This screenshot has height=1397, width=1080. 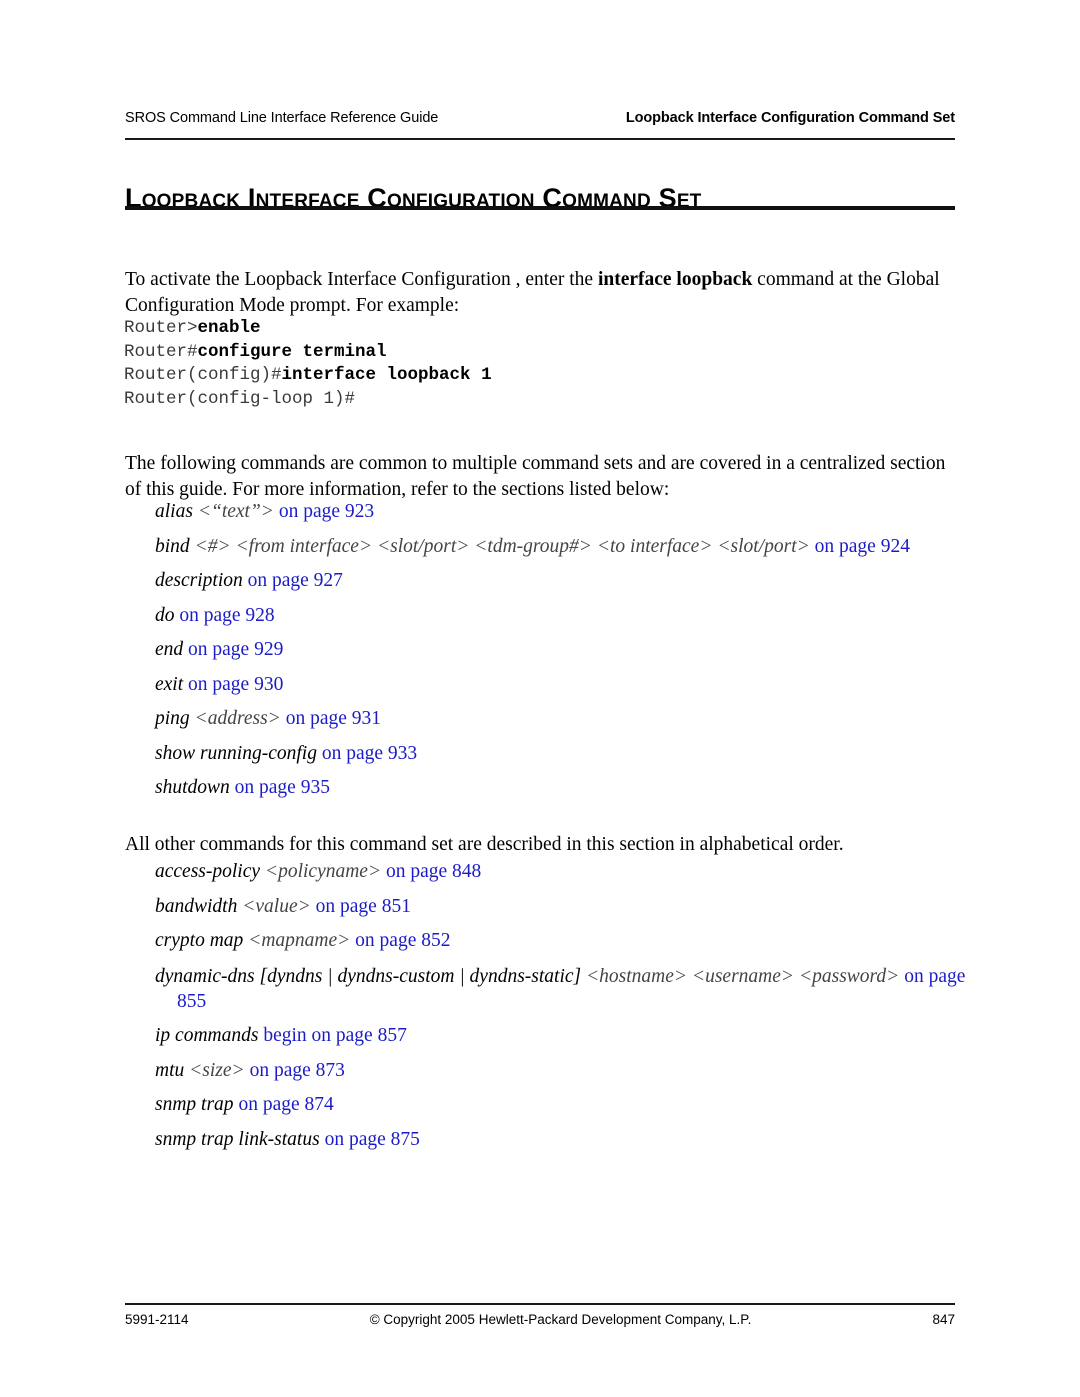 What do you see at coordinates (236, 753) in the screenshot?
I see `command-name: show running-config` at bounding box center [236, 753].